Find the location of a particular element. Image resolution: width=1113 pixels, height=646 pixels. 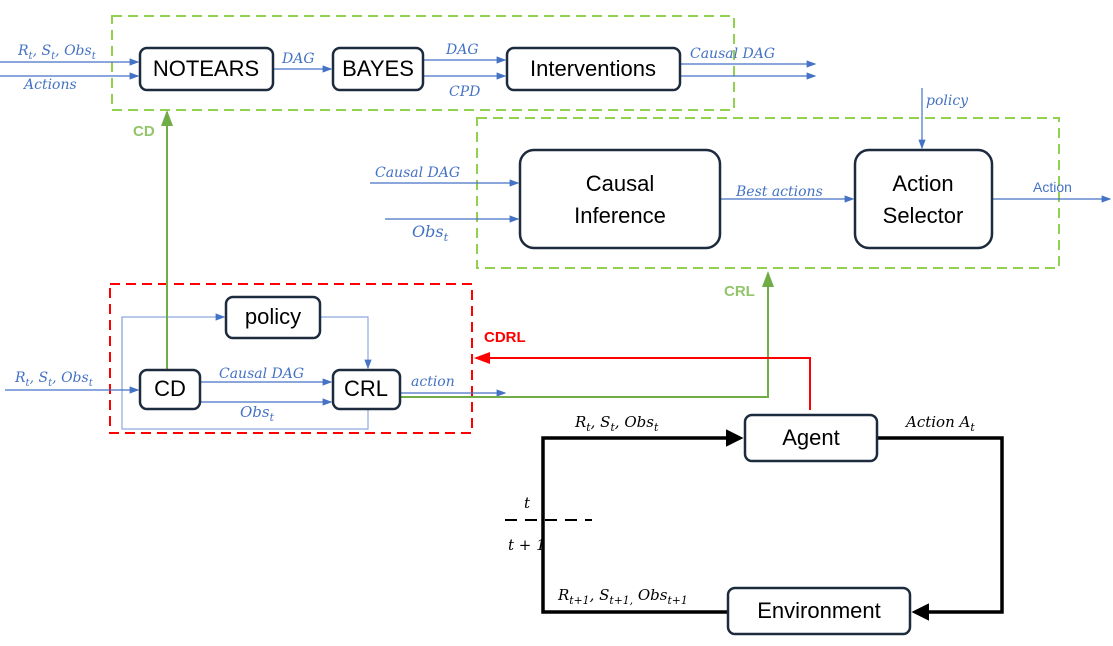

svg-text: Selector is located at coordinates (923, 215).